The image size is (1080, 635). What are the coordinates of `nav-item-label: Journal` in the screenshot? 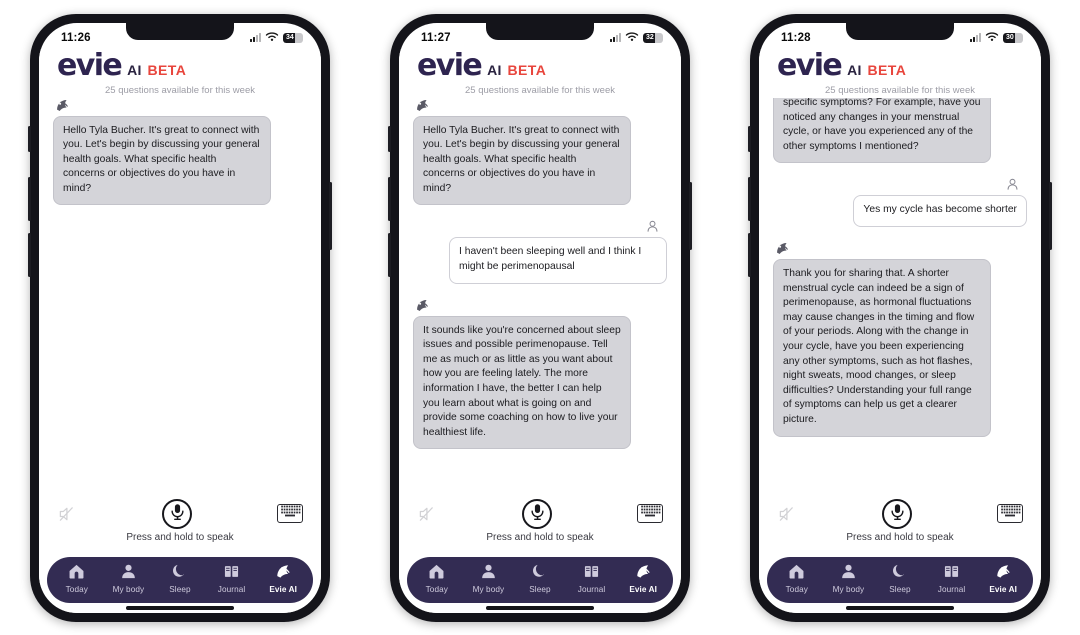 It's located at (231, 589).